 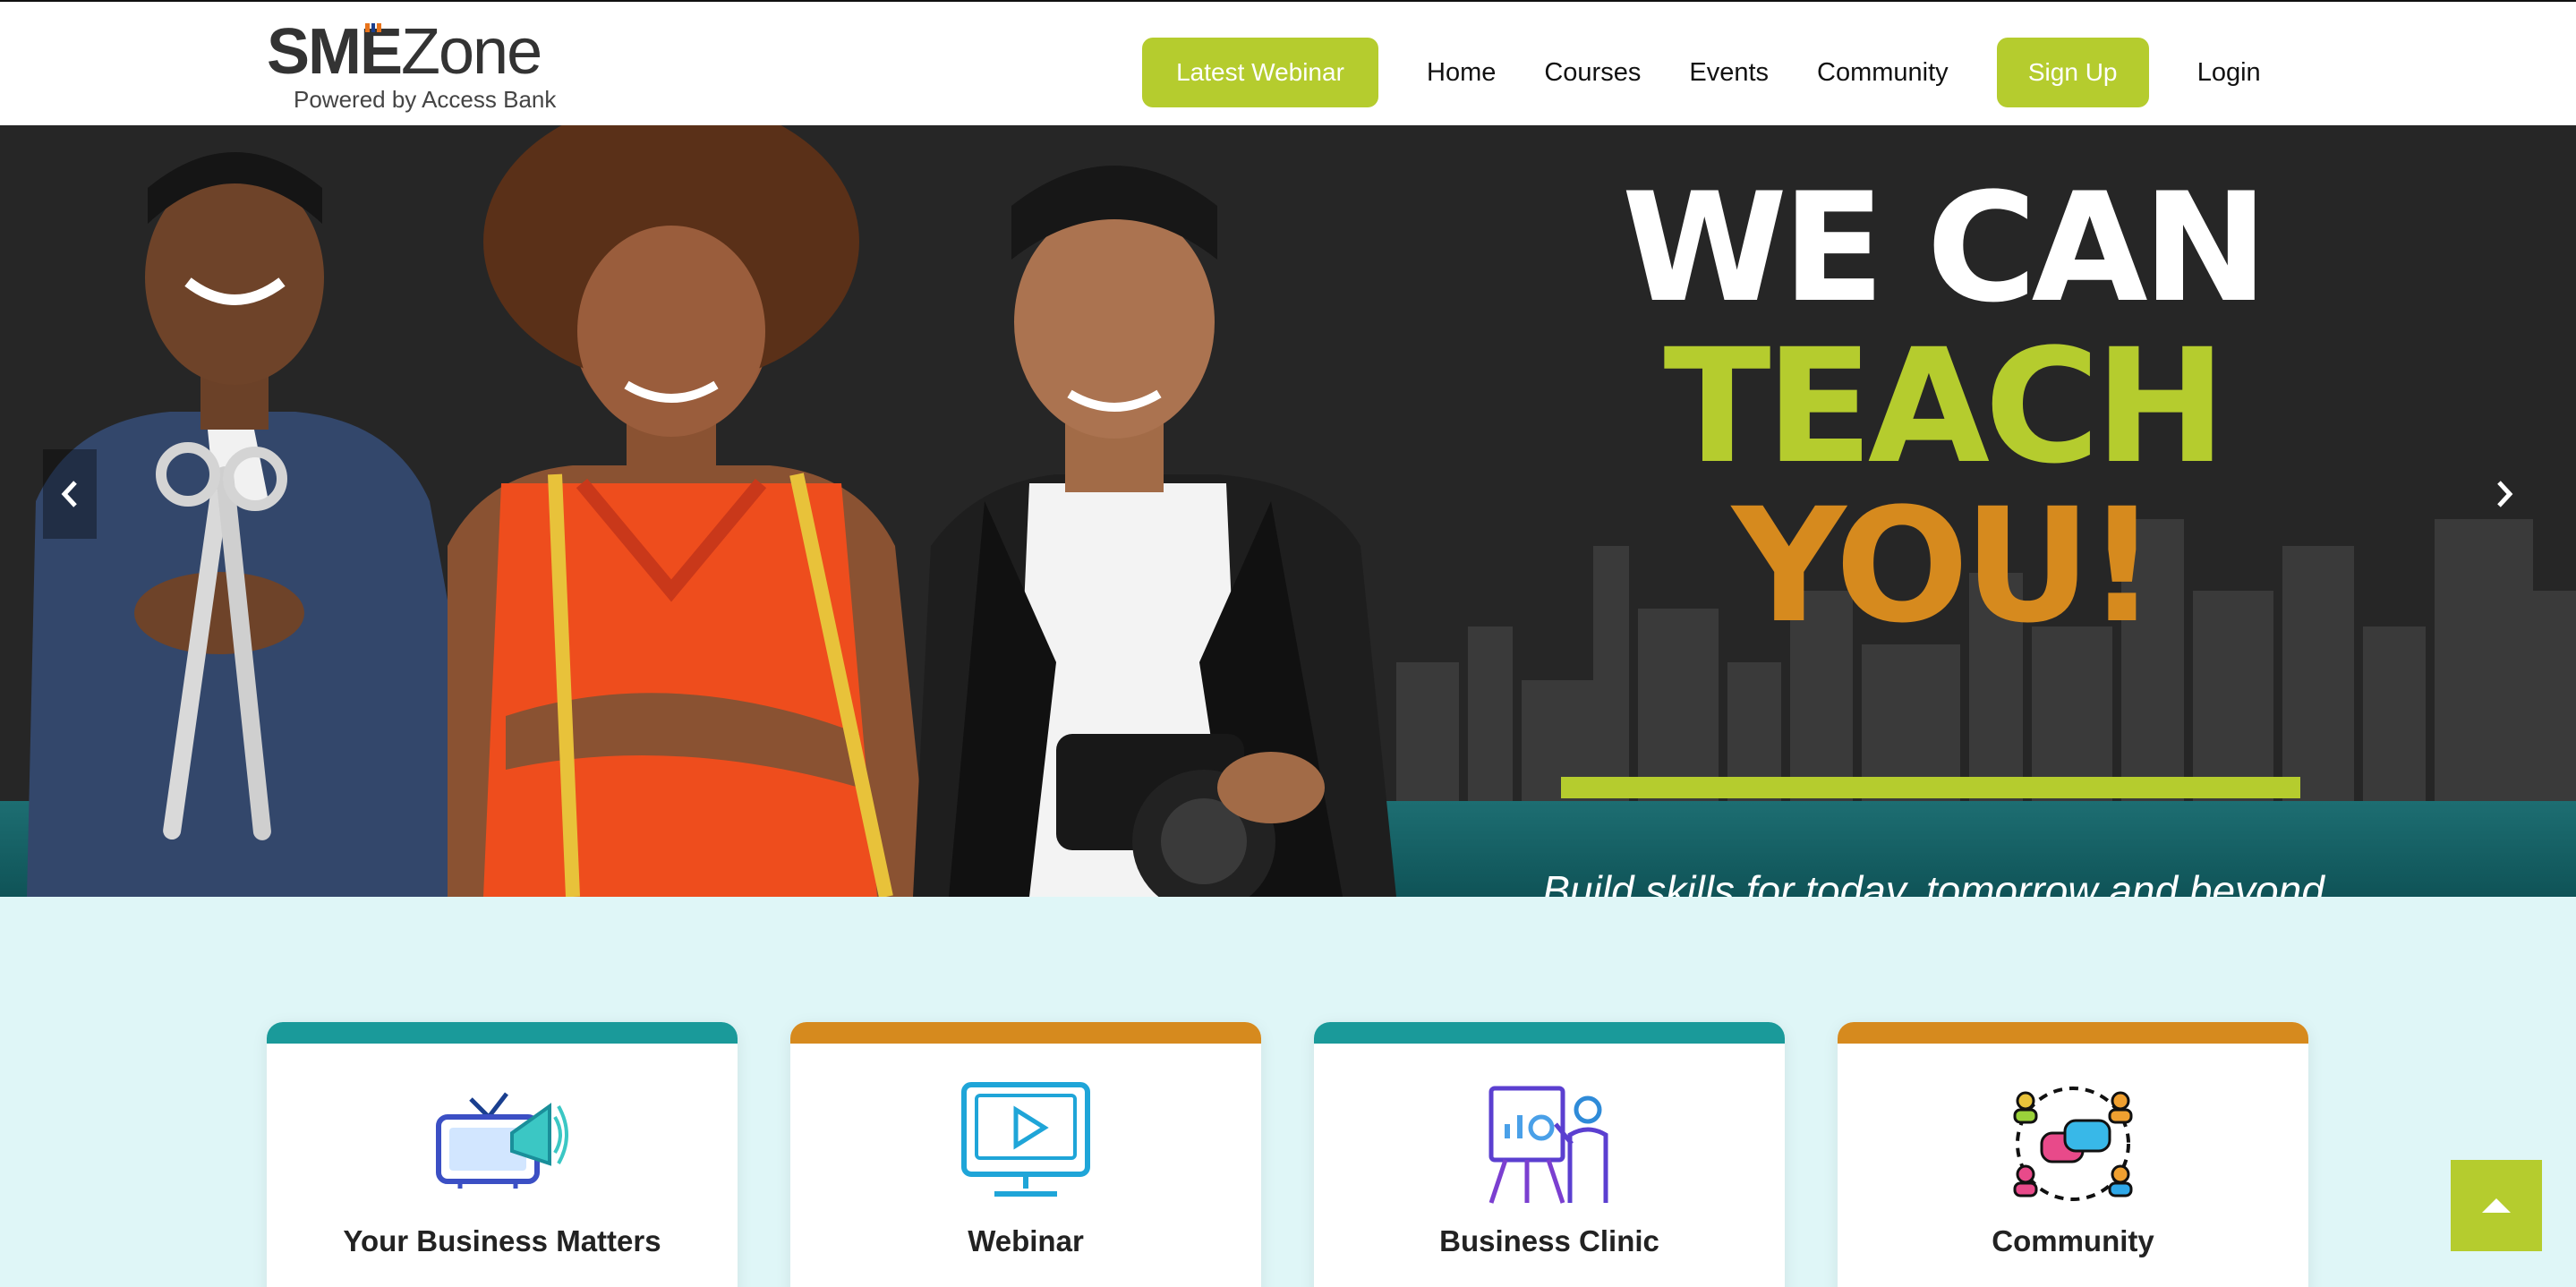 I want to click on service-card-webinar: Webinar, so click(x=1025, y=1154).